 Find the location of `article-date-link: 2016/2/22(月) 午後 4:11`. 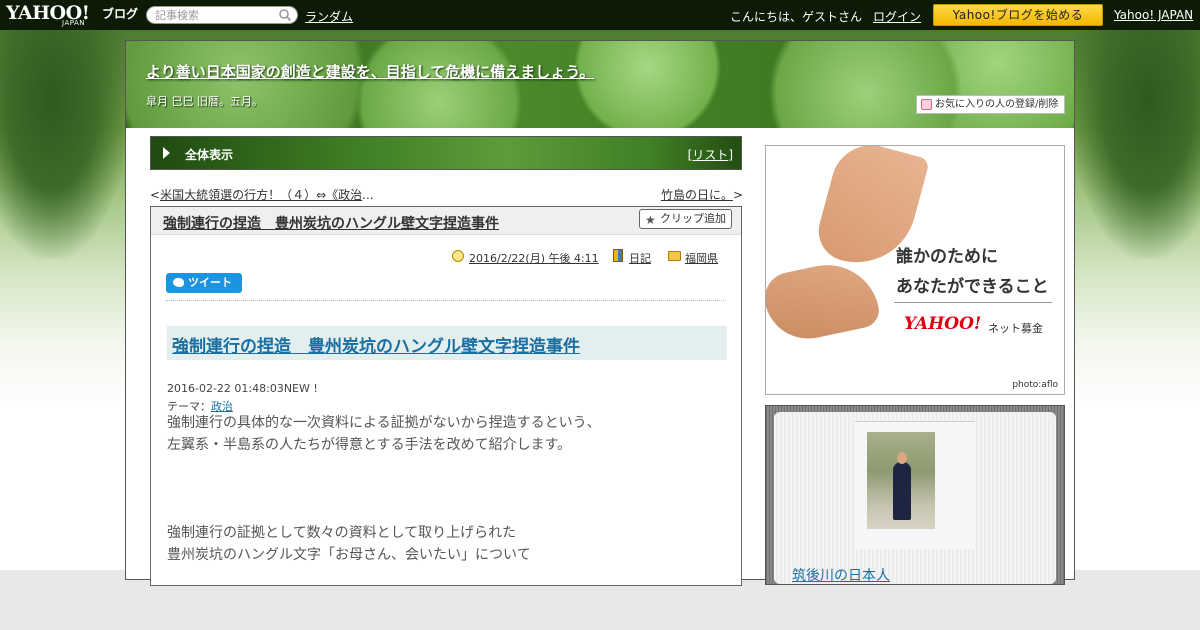

article-date-link: 2016/2/22(月) 午後 4:11 is located at coordinates (534, 258).